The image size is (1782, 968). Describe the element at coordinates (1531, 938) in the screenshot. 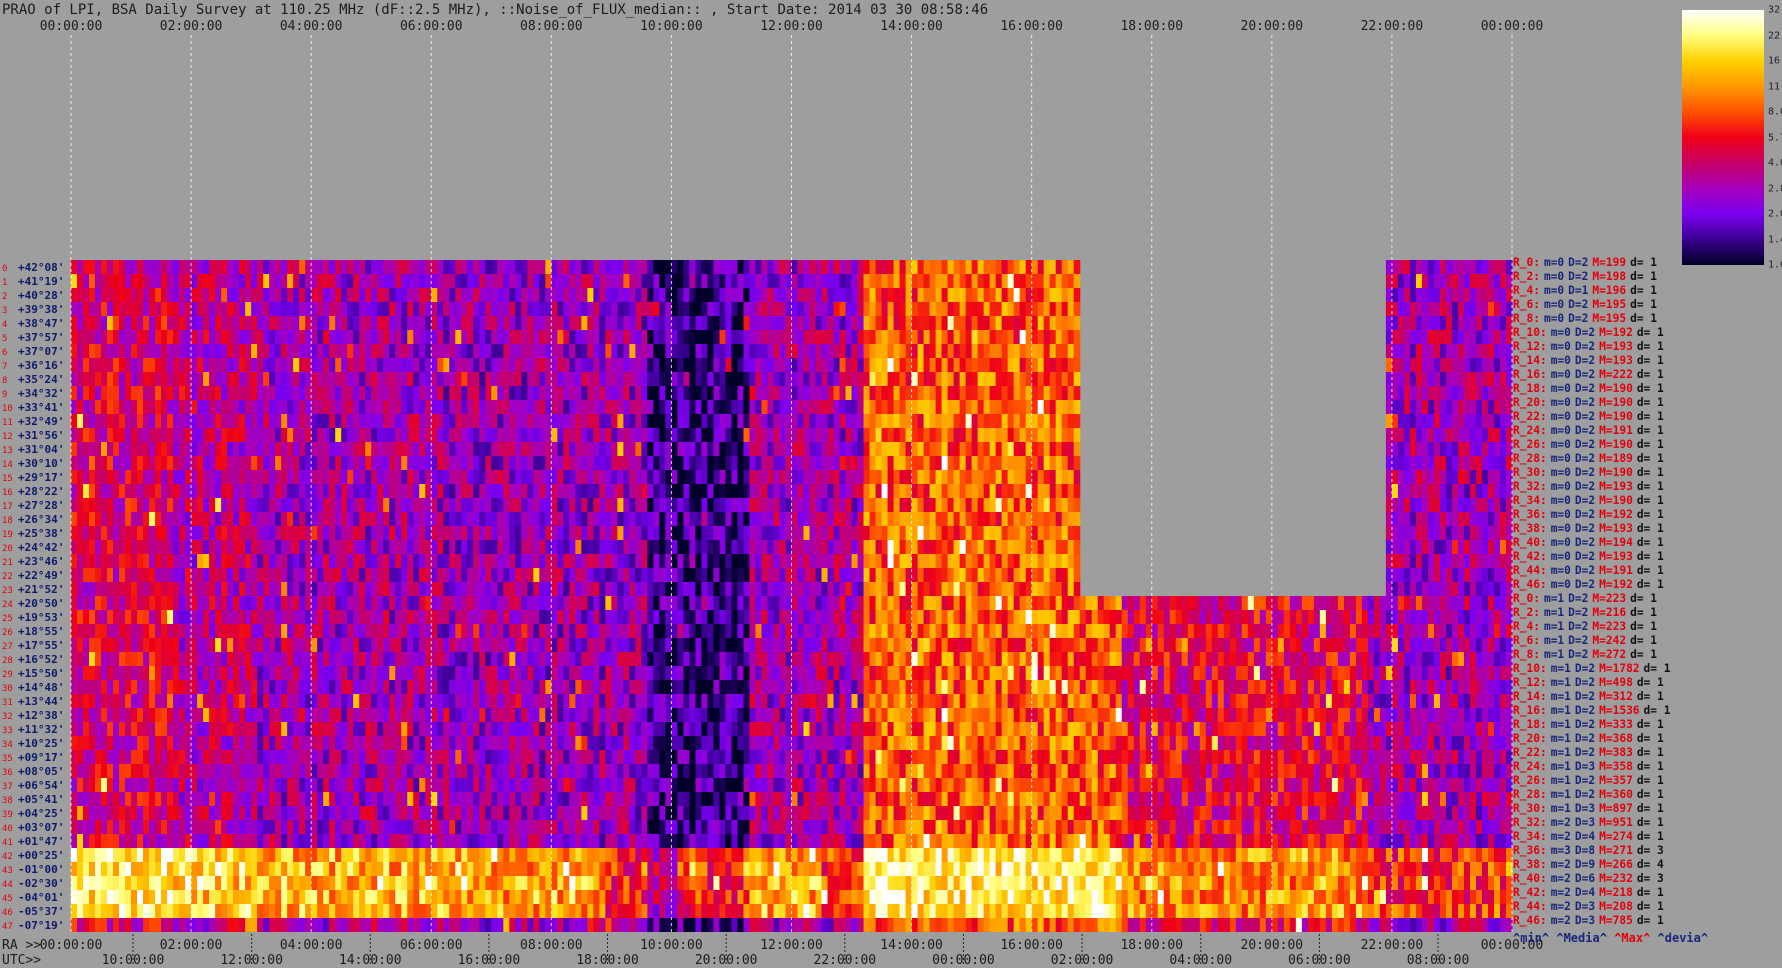

I see `legend-min: ^min^` at that location.